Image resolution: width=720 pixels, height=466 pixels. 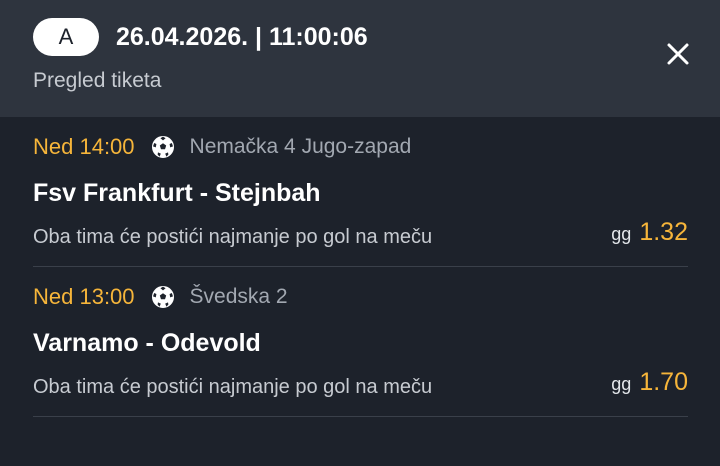 I want to click on close-icon, so click(x=678, y=54).